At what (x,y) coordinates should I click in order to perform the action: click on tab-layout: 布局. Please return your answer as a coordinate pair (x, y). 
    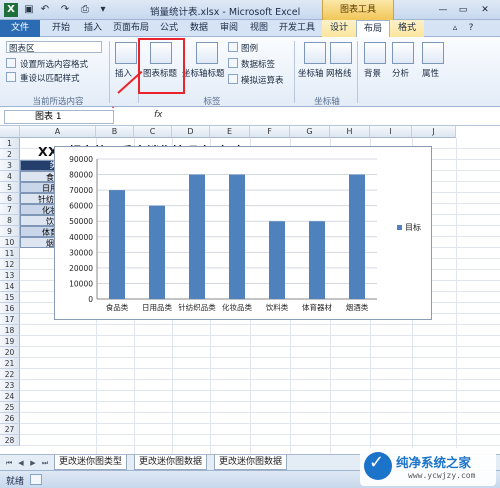
    Looking at the image, I should click on (373, 29).